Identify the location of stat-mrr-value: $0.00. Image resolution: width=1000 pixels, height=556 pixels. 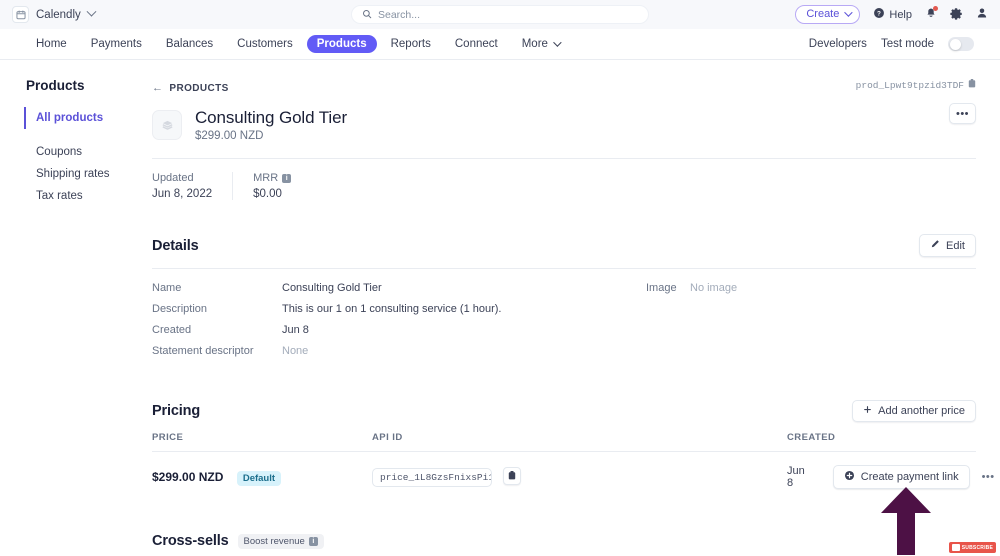
(267, 194).